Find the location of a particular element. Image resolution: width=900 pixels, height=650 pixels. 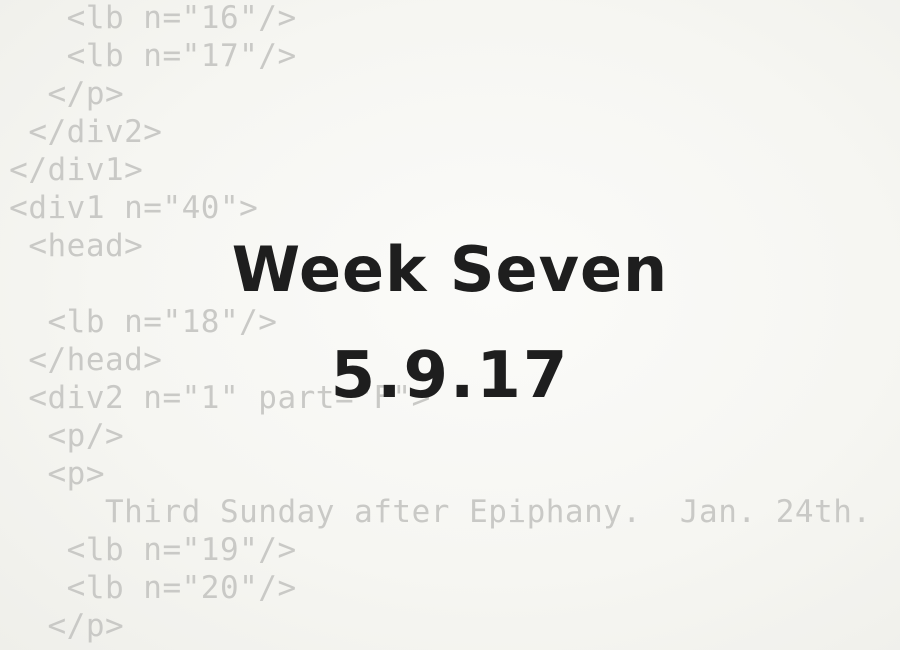

code-line: </div2> is located at coordinates (81, 132).